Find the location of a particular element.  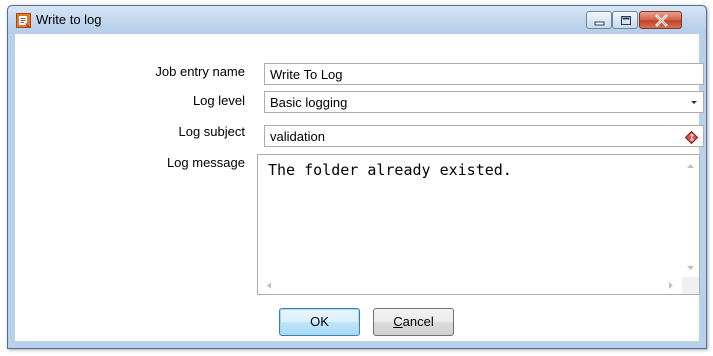

horizontal-scrollbar is located at coordinates (470, 285).